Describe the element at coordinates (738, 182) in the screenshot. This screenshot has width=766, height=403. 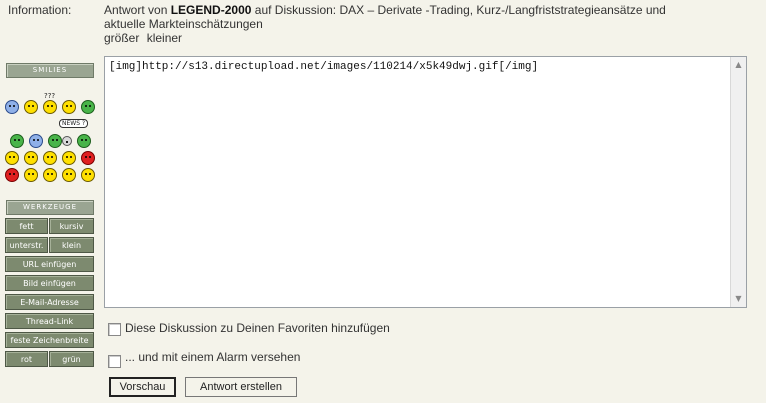
I see `textarea-scrollbar: ▲ ▼` at that location.